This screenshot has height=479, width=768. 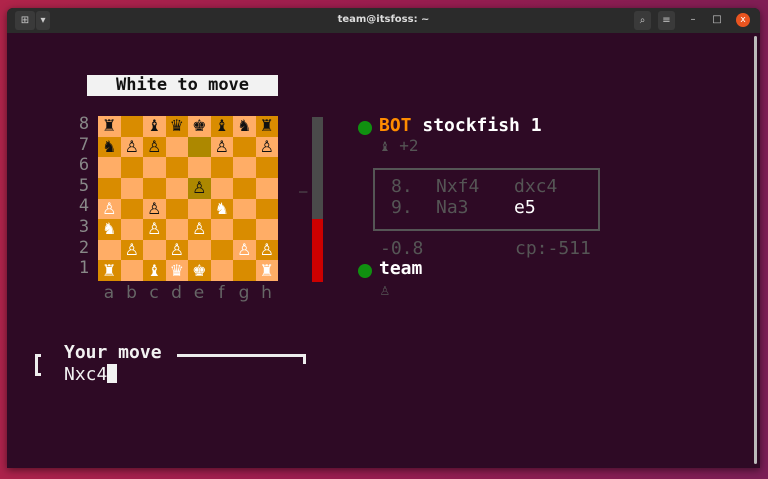 I want to click on square-g8: ♞, so click(x=244, y=126).